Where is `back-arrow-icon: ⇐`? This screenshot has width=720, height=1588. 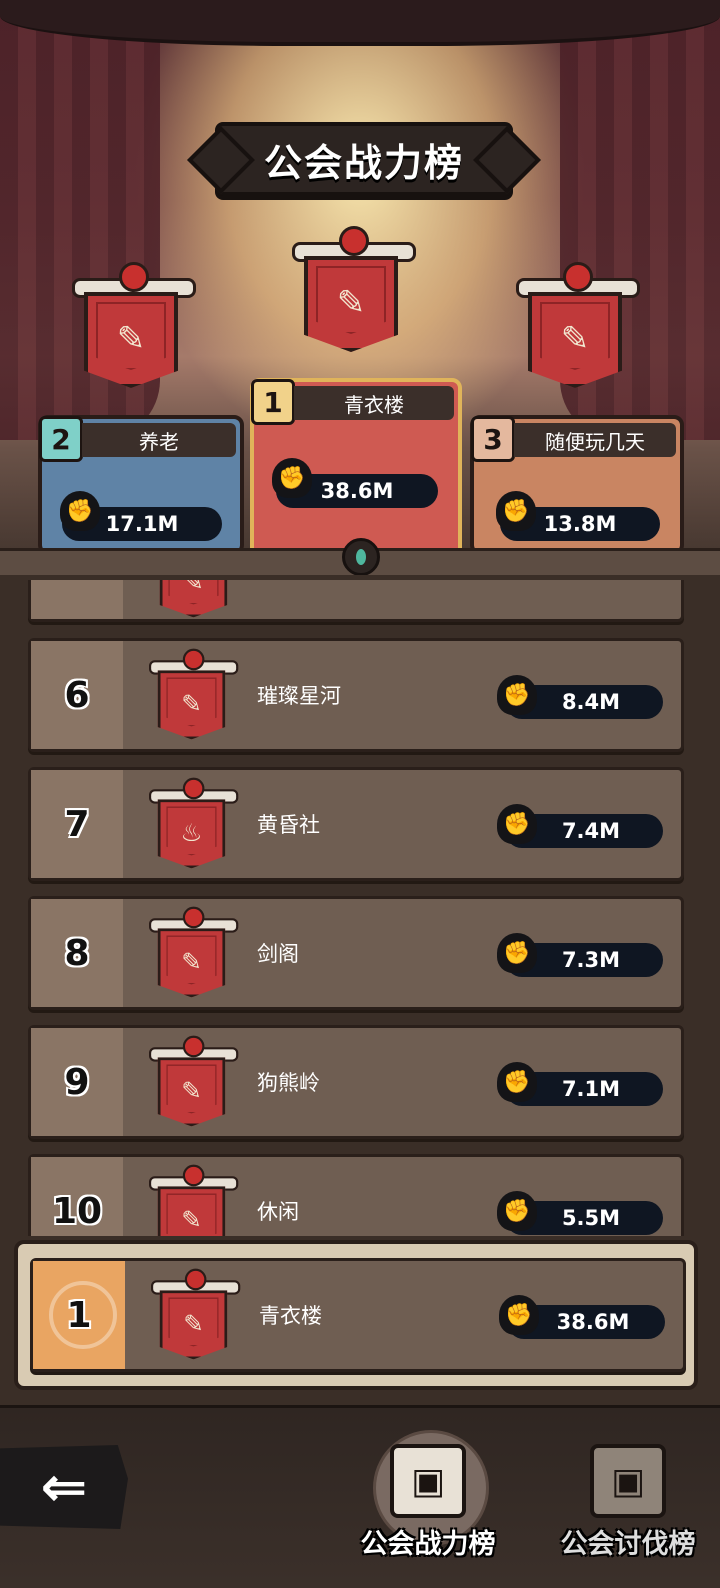 back-arrow-icon: ⇐ is located at coordinates (64, 1487).